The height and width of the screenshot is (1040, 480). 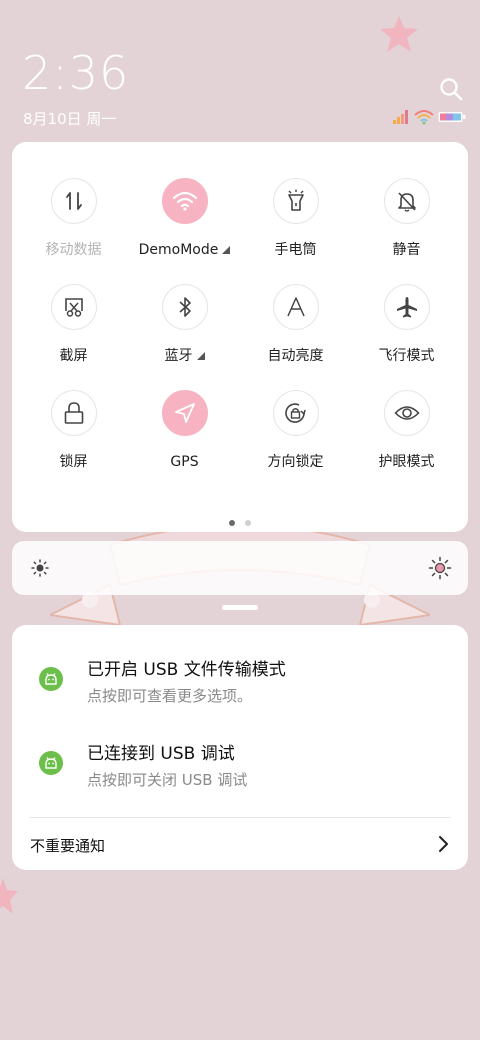 What do you see at coordinates (240, 523) in the screenshot?
I see `page-indicator` at bounding box center [240, 523].